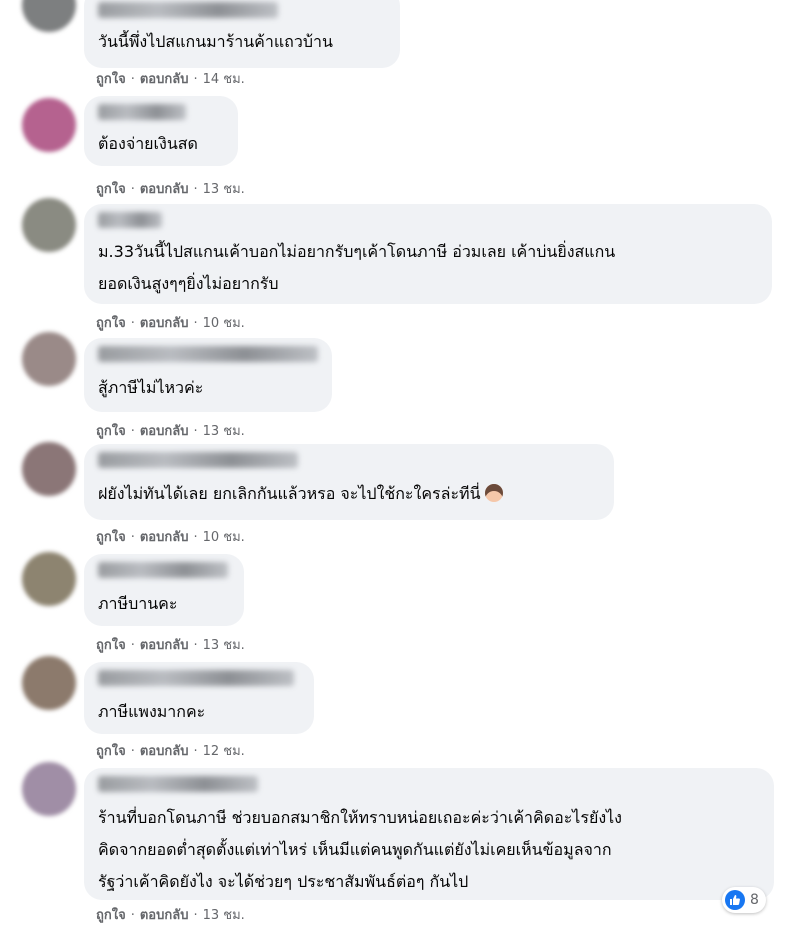 The image size is (800, 926). What do you see at coordinates (199, 698) in the screenshot?
I see `comment-bubble: ภาษีแพงมากคะ` at bounding box center [199, 698].